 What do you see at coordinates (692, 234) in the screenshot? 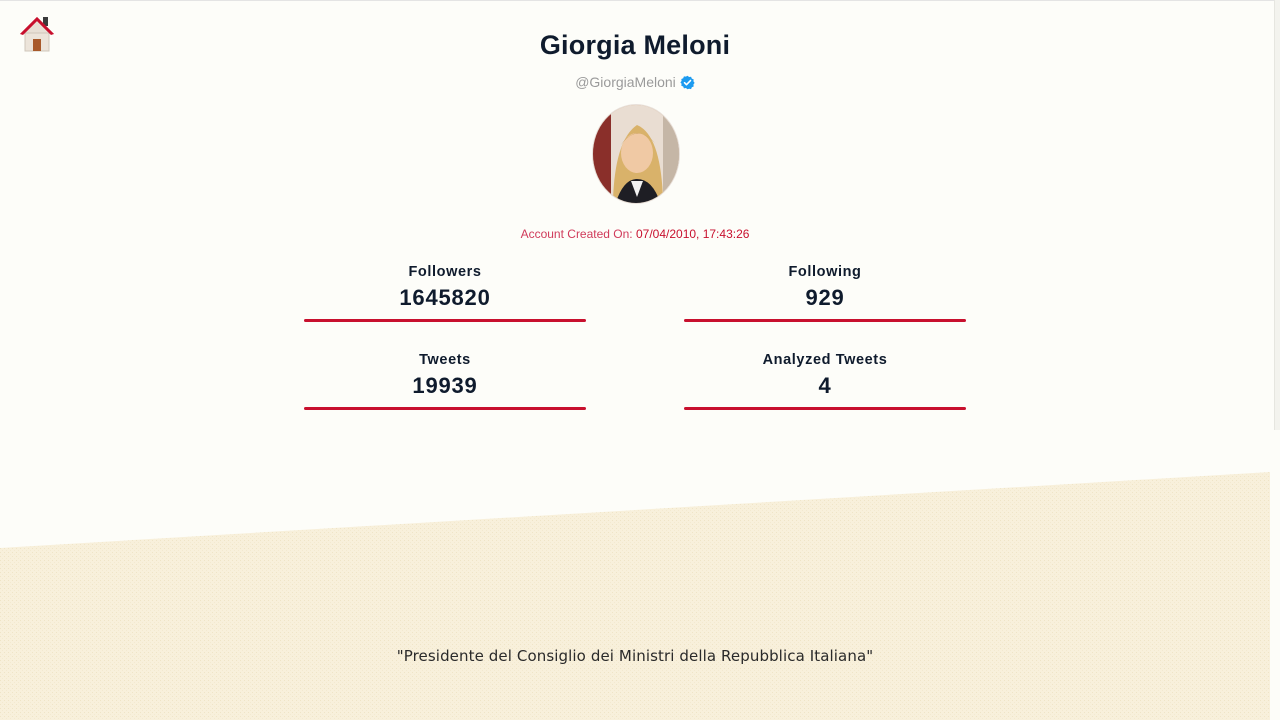
I see `account-created-value: 07/04/2010, 17:43:26` at bounding box center [692, 234].